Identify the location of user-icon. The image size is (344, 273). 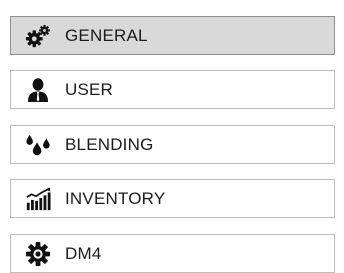
(38, 90).